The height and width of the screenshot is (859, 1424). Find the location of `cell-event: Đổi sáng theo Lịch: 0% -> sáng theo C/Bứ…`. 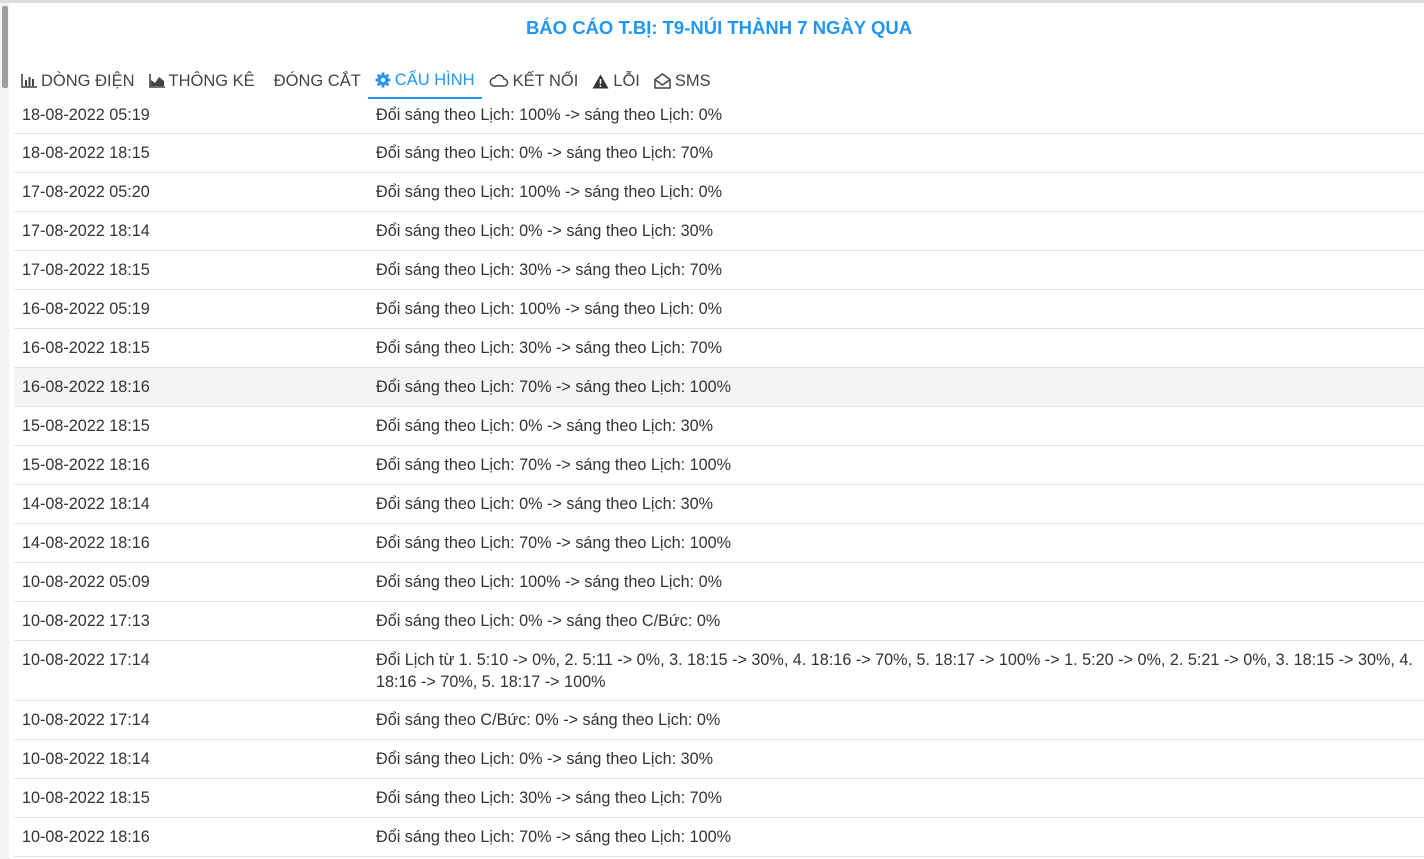

cell-event: Đổi sáng theo Lịch: 0% -> sáng theo C/Bứ… is located at coordinates (896, 621).